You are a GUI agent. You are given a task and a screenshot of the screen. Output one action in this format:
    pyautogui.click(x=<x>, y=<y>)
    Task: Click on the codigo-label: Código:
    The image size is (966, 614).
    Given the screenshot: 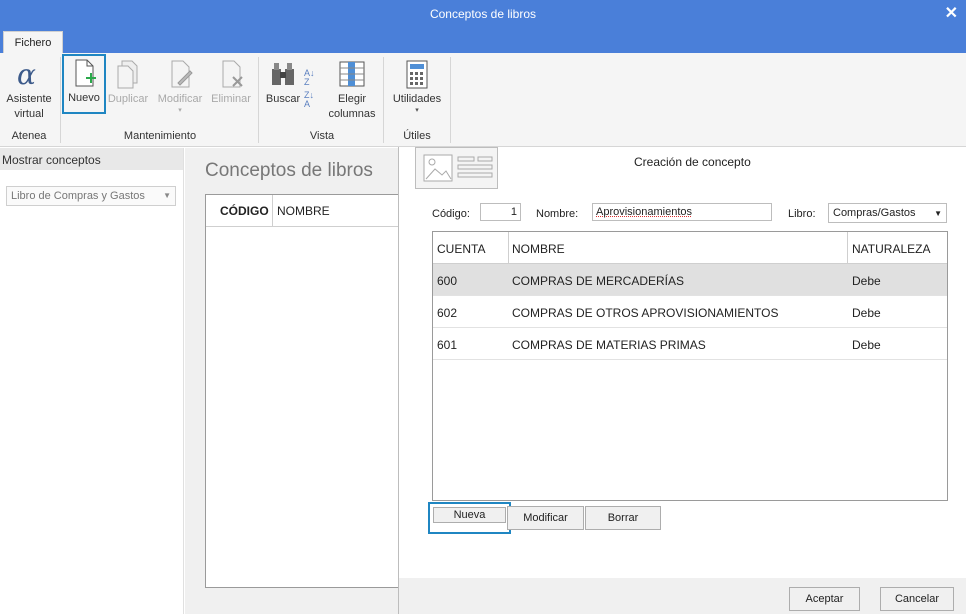 What is the action you would take?
    pyautogui.click(x=451, y=214)
    